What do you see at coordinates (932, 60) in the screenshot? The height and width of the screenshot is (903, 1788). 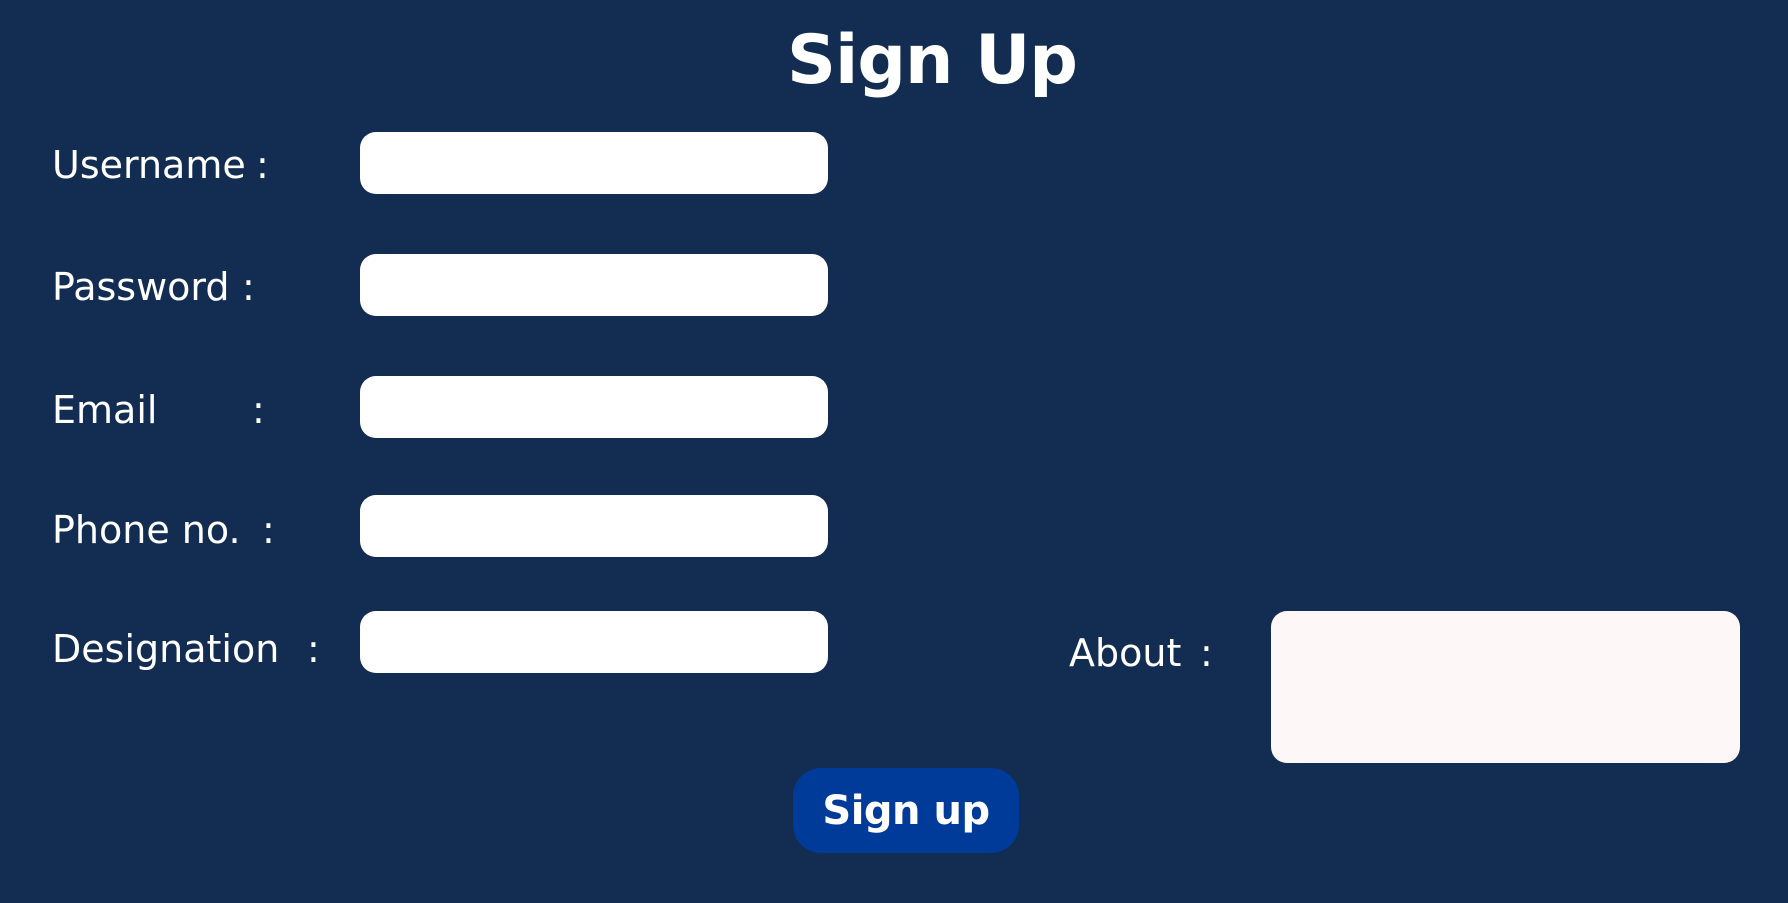 I see `page-title: Sign Up` at bounding box center [932, 60].